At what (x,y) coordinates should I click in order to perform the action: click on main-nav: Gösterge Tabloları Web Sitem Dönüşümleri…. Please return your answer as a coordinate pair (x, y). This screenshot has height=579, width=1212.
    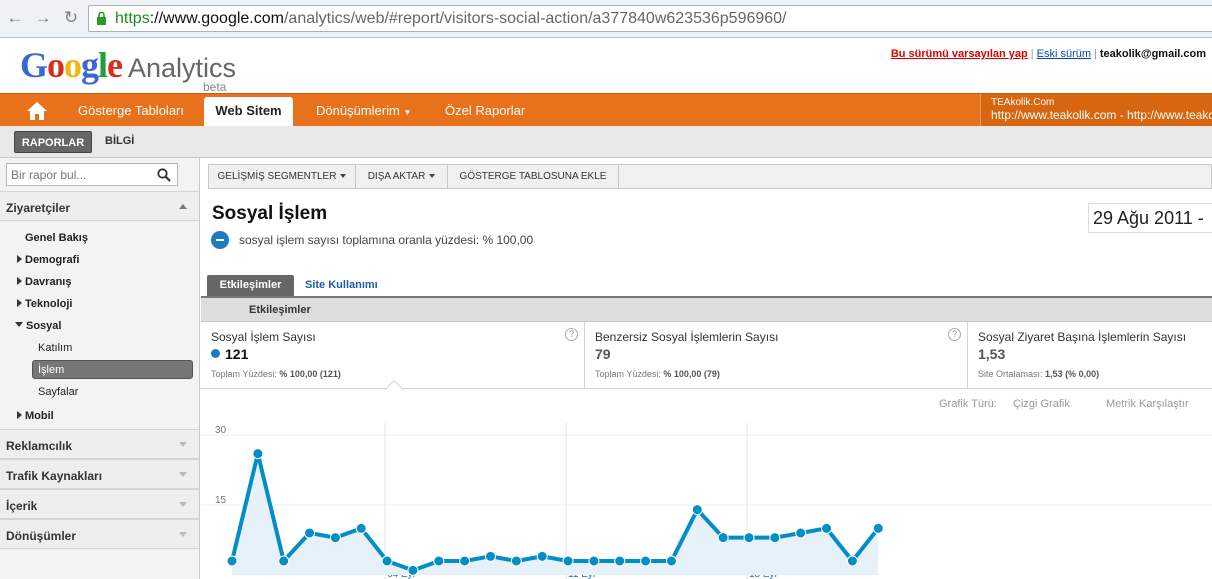
    Looking at the image, I should click on (606, 110).